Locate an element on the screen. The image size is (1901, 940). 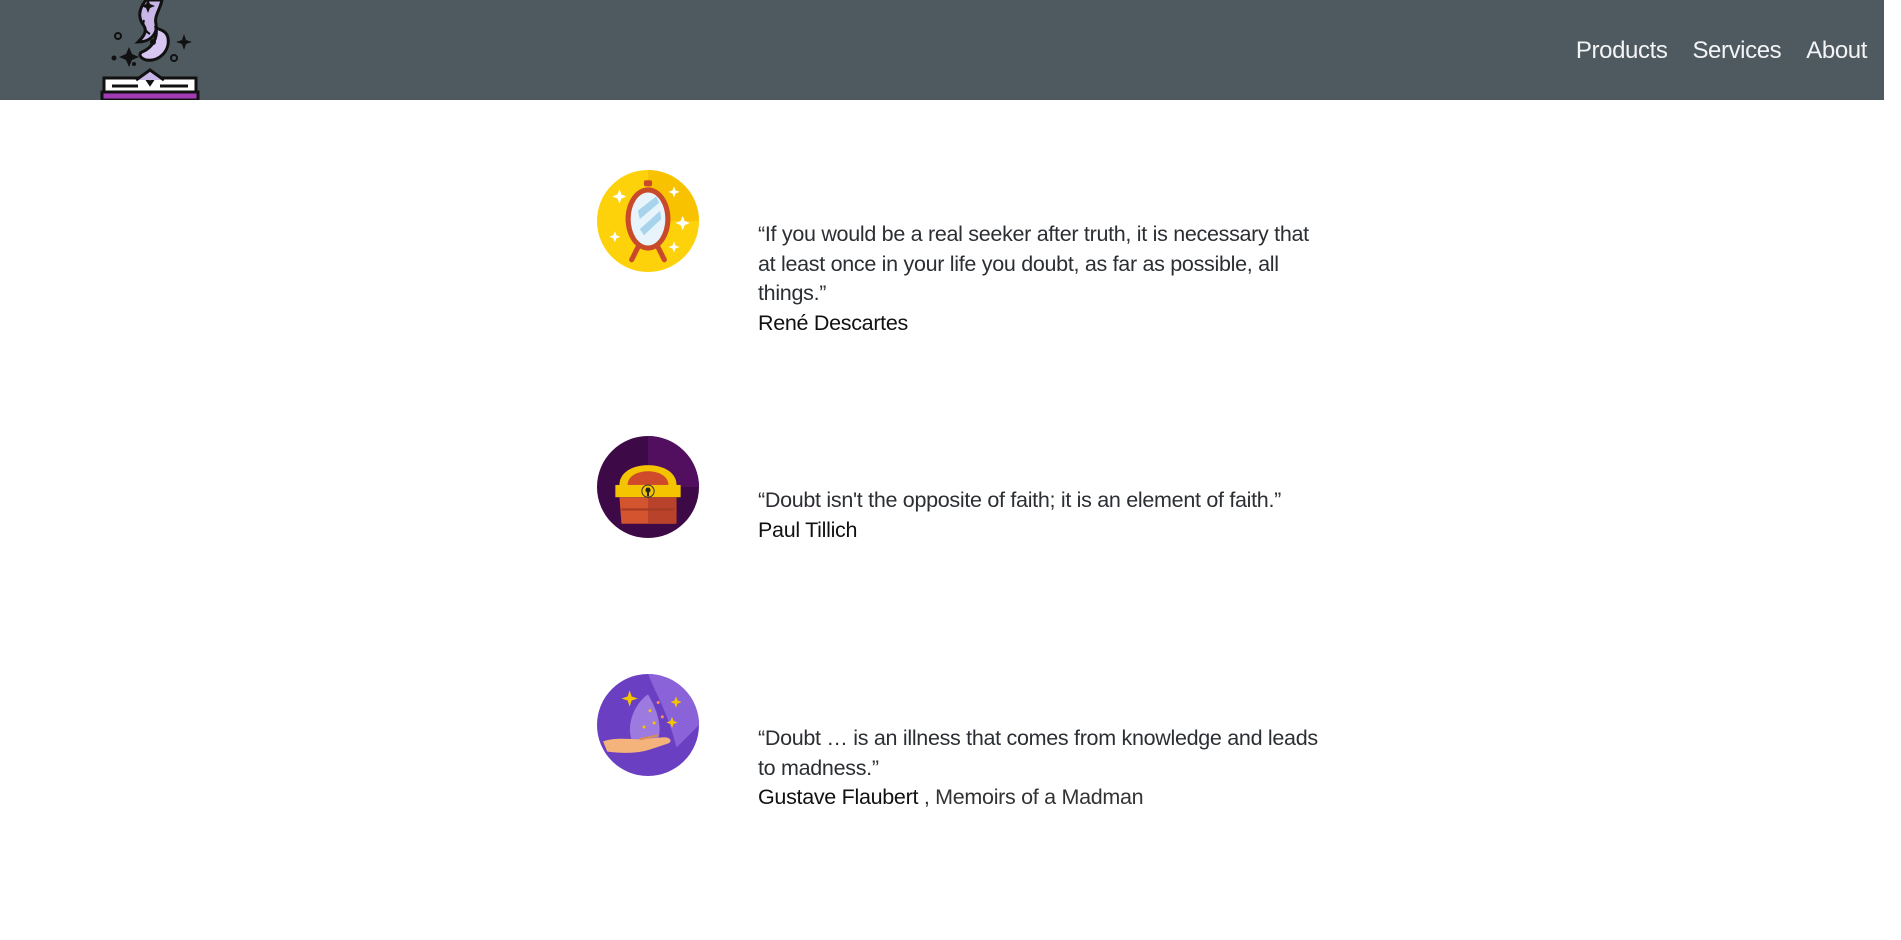
nav-about-link: About is located at coordinates (1836, 51).